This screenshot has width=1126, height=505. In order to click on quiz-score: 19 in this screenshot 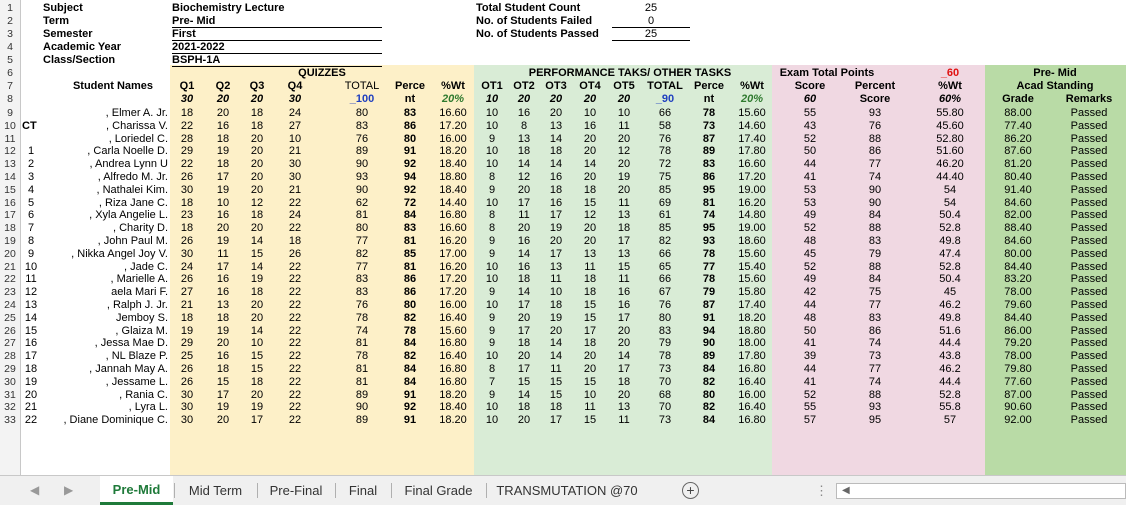, I will do `click(223, 190)`.